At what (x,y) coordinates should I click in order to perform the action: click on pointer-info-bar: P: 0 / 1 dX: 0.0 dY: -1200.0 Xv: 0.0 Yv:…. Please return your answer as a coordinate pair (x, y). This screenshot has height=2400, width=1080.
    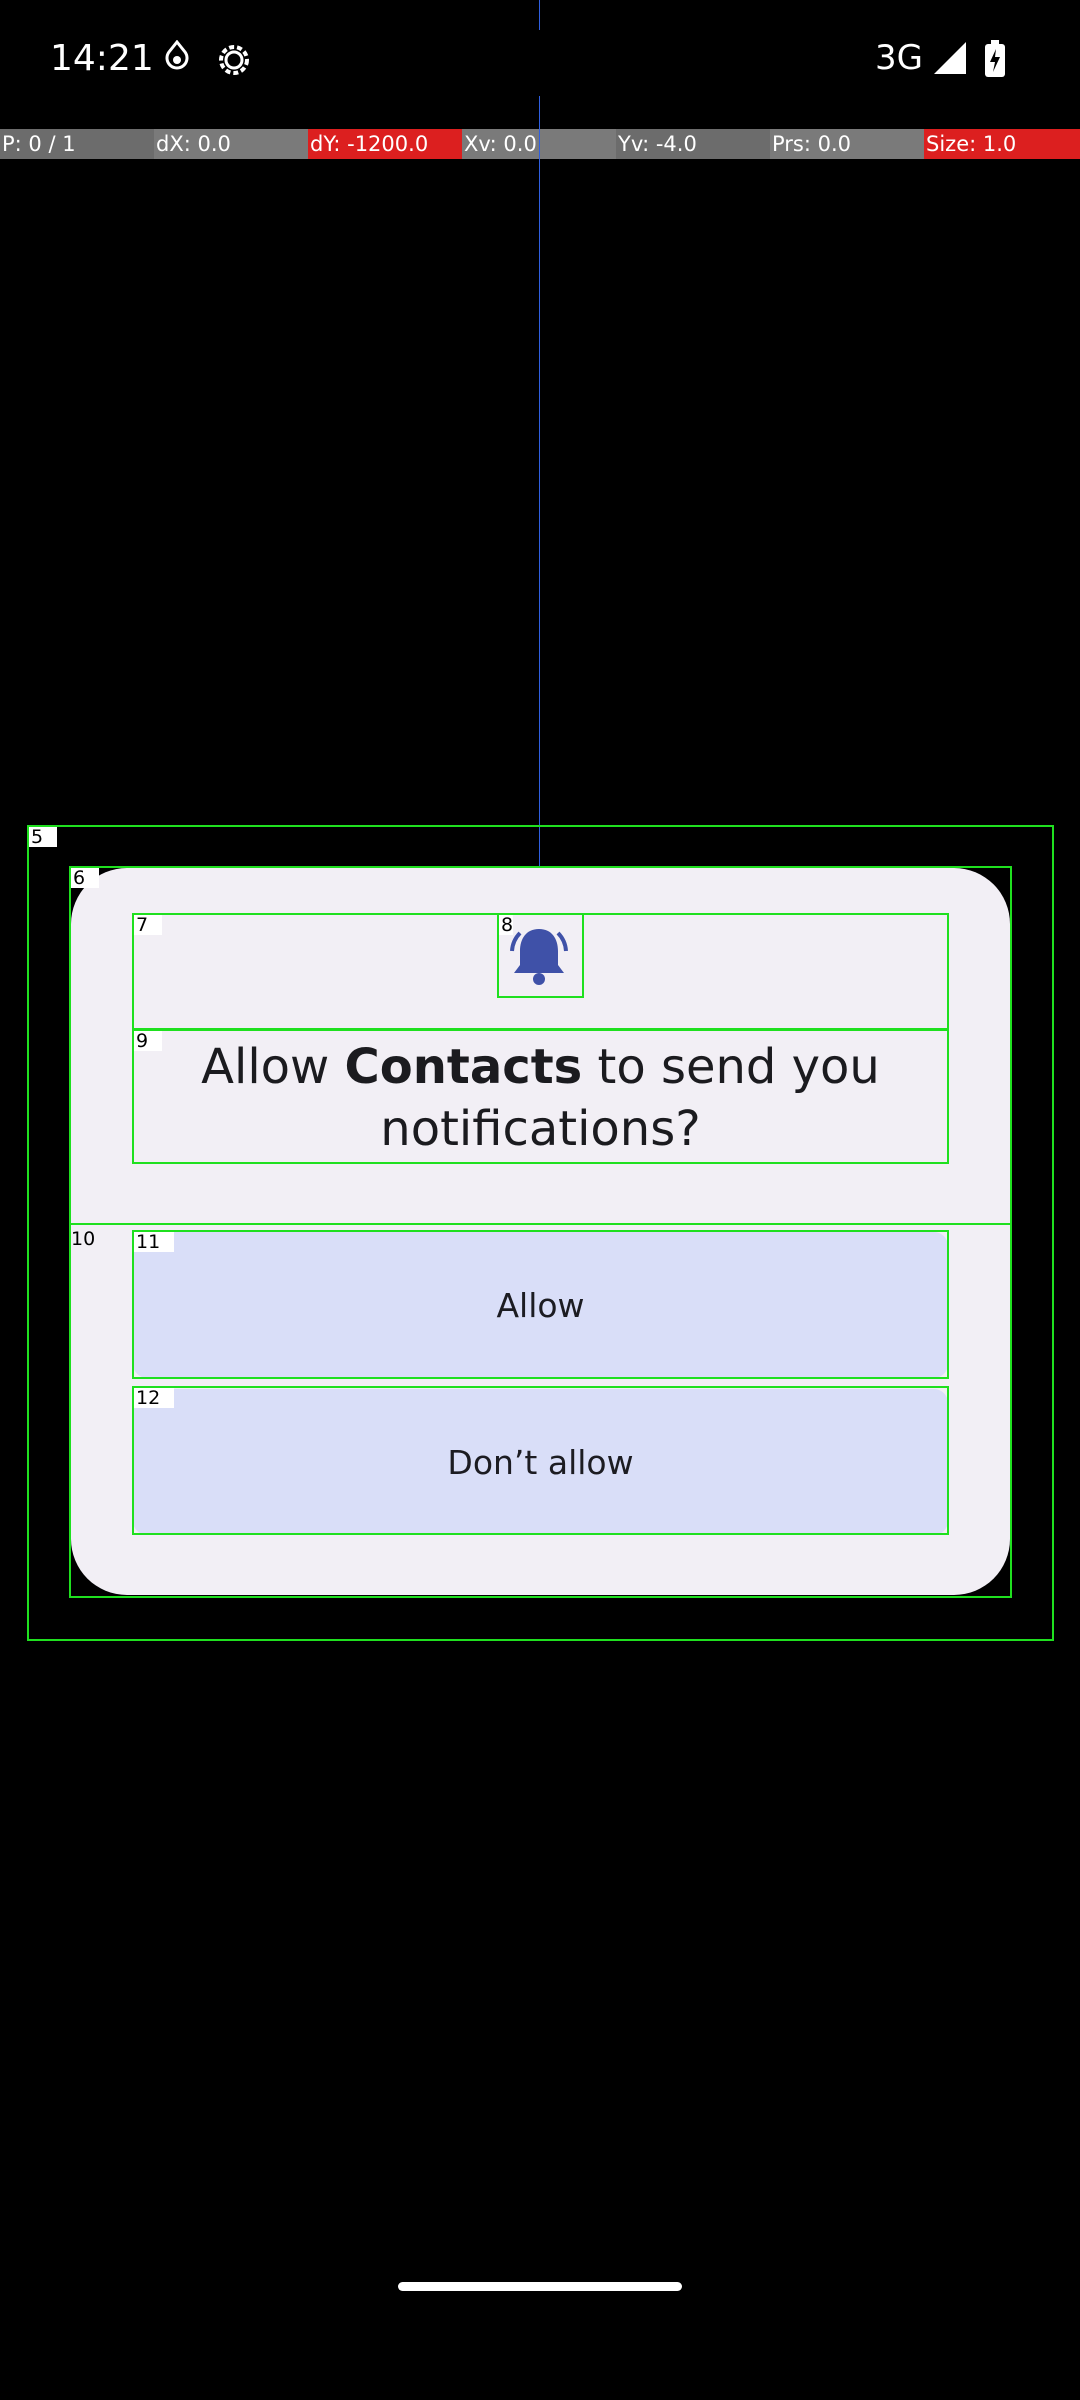
    Looking at the image, I should click on (540, 144).